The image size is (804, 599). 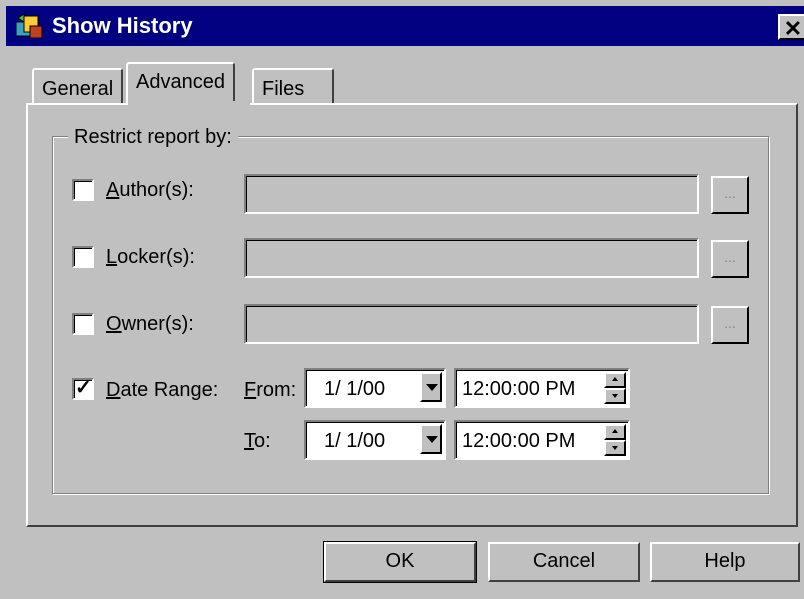 What do you see at coordinates (293, 86) in the screenshot?
I see `tab-files: Files` at bounding box center [293, 86].